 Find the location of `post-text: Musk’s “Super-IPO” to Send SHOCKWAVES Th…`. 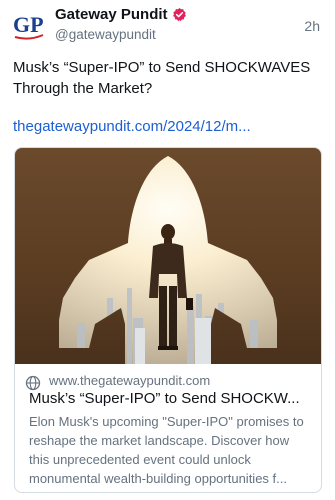

post-text: Musk’s “Super-IPO” to Send SHOCKWAVES Th… is located at coordinates (162, 78).